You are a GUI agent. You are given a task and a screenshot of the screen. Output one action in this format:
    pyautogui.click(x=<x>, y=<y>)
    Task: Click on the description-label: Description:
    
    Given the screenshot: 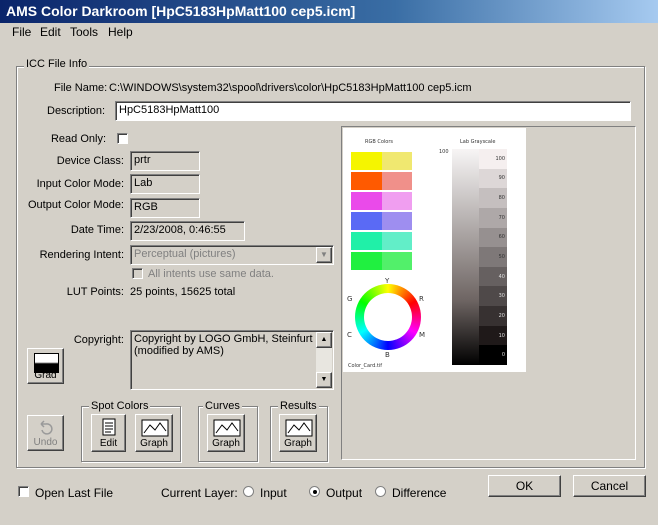 What is the action you would take?
    pyautogui.click(x=76, y=111)
    